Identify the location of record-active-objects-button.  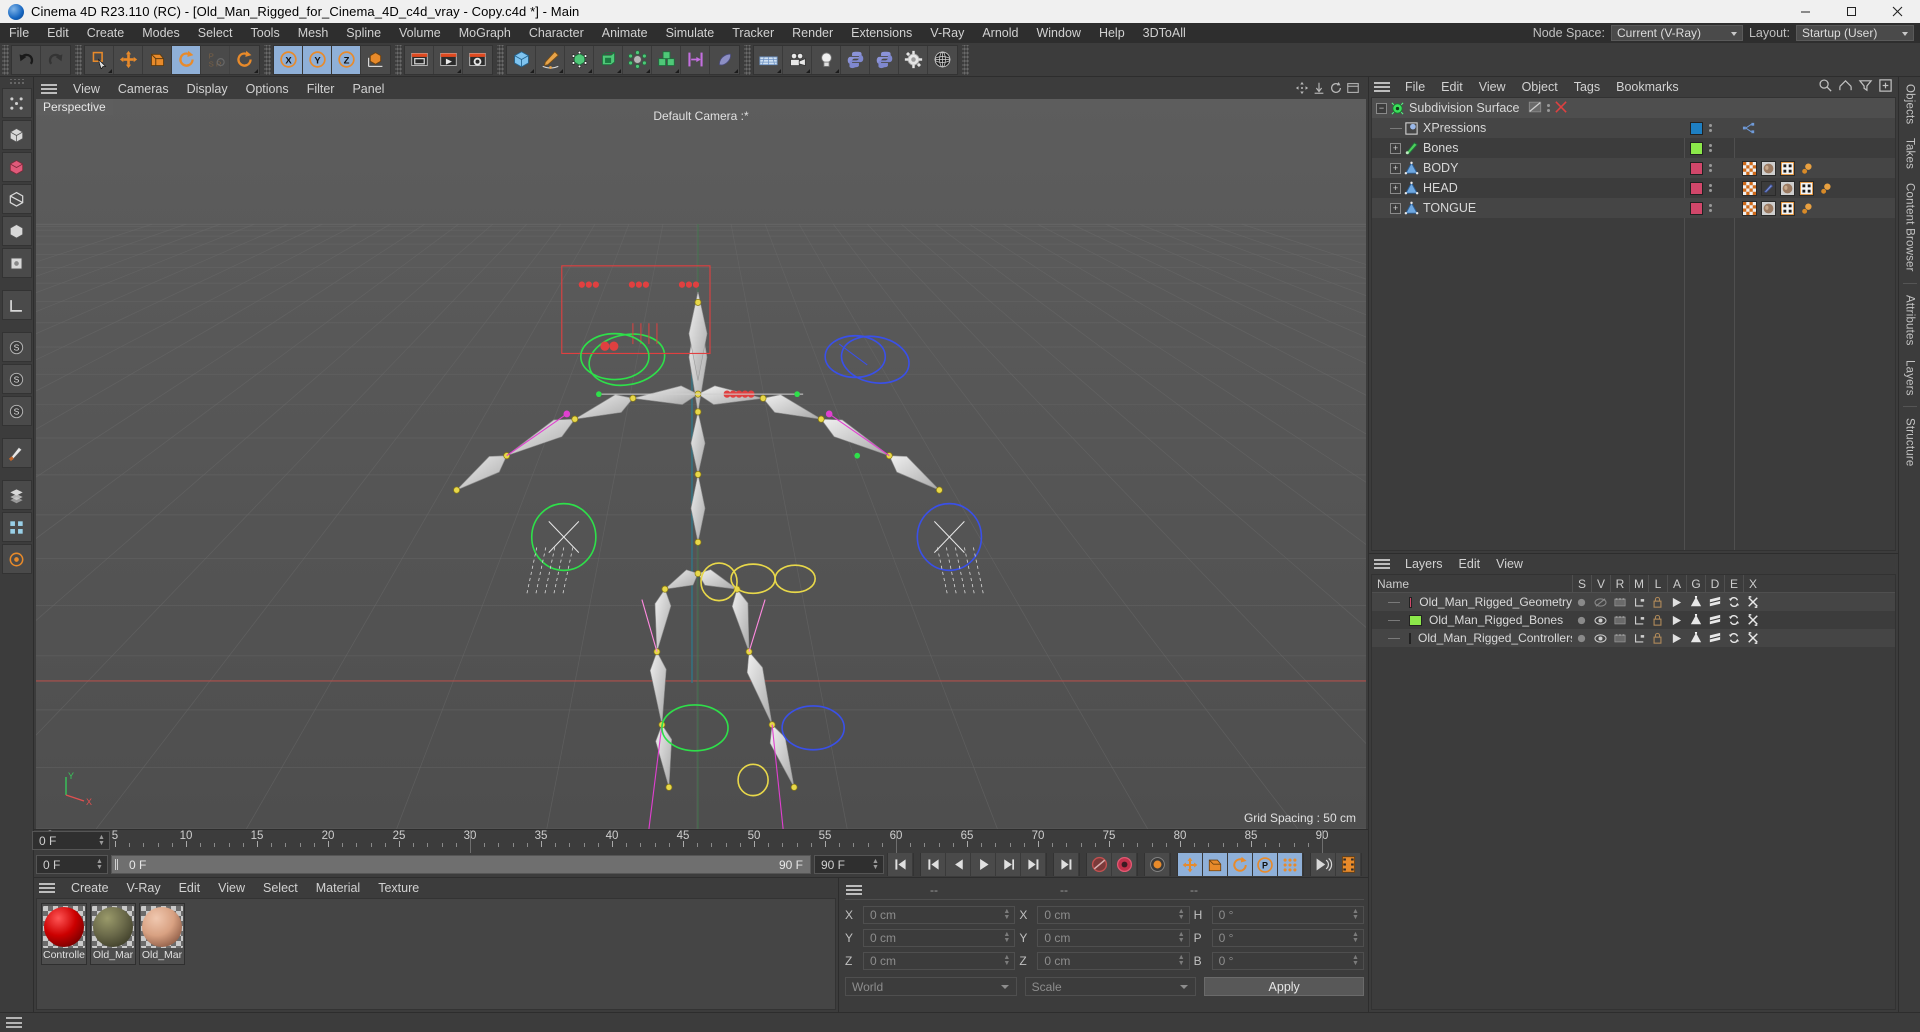
(1099, 864).